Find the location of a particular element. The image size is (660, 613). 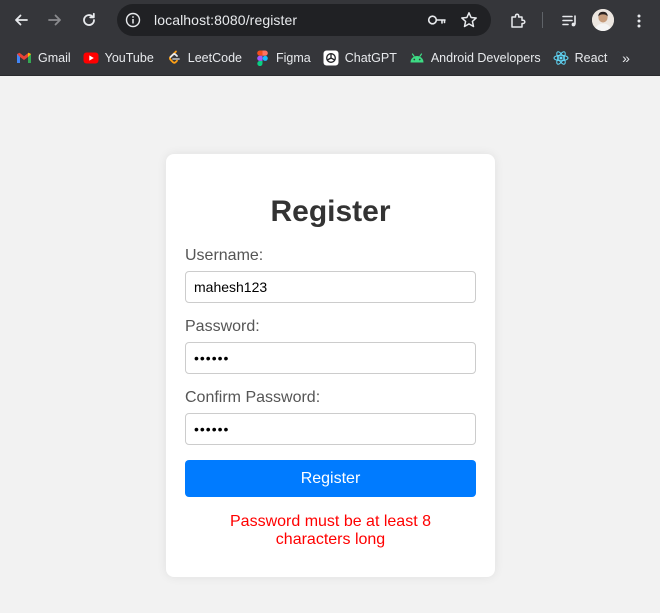

gmail-icon is located at coordinates (24, 58).